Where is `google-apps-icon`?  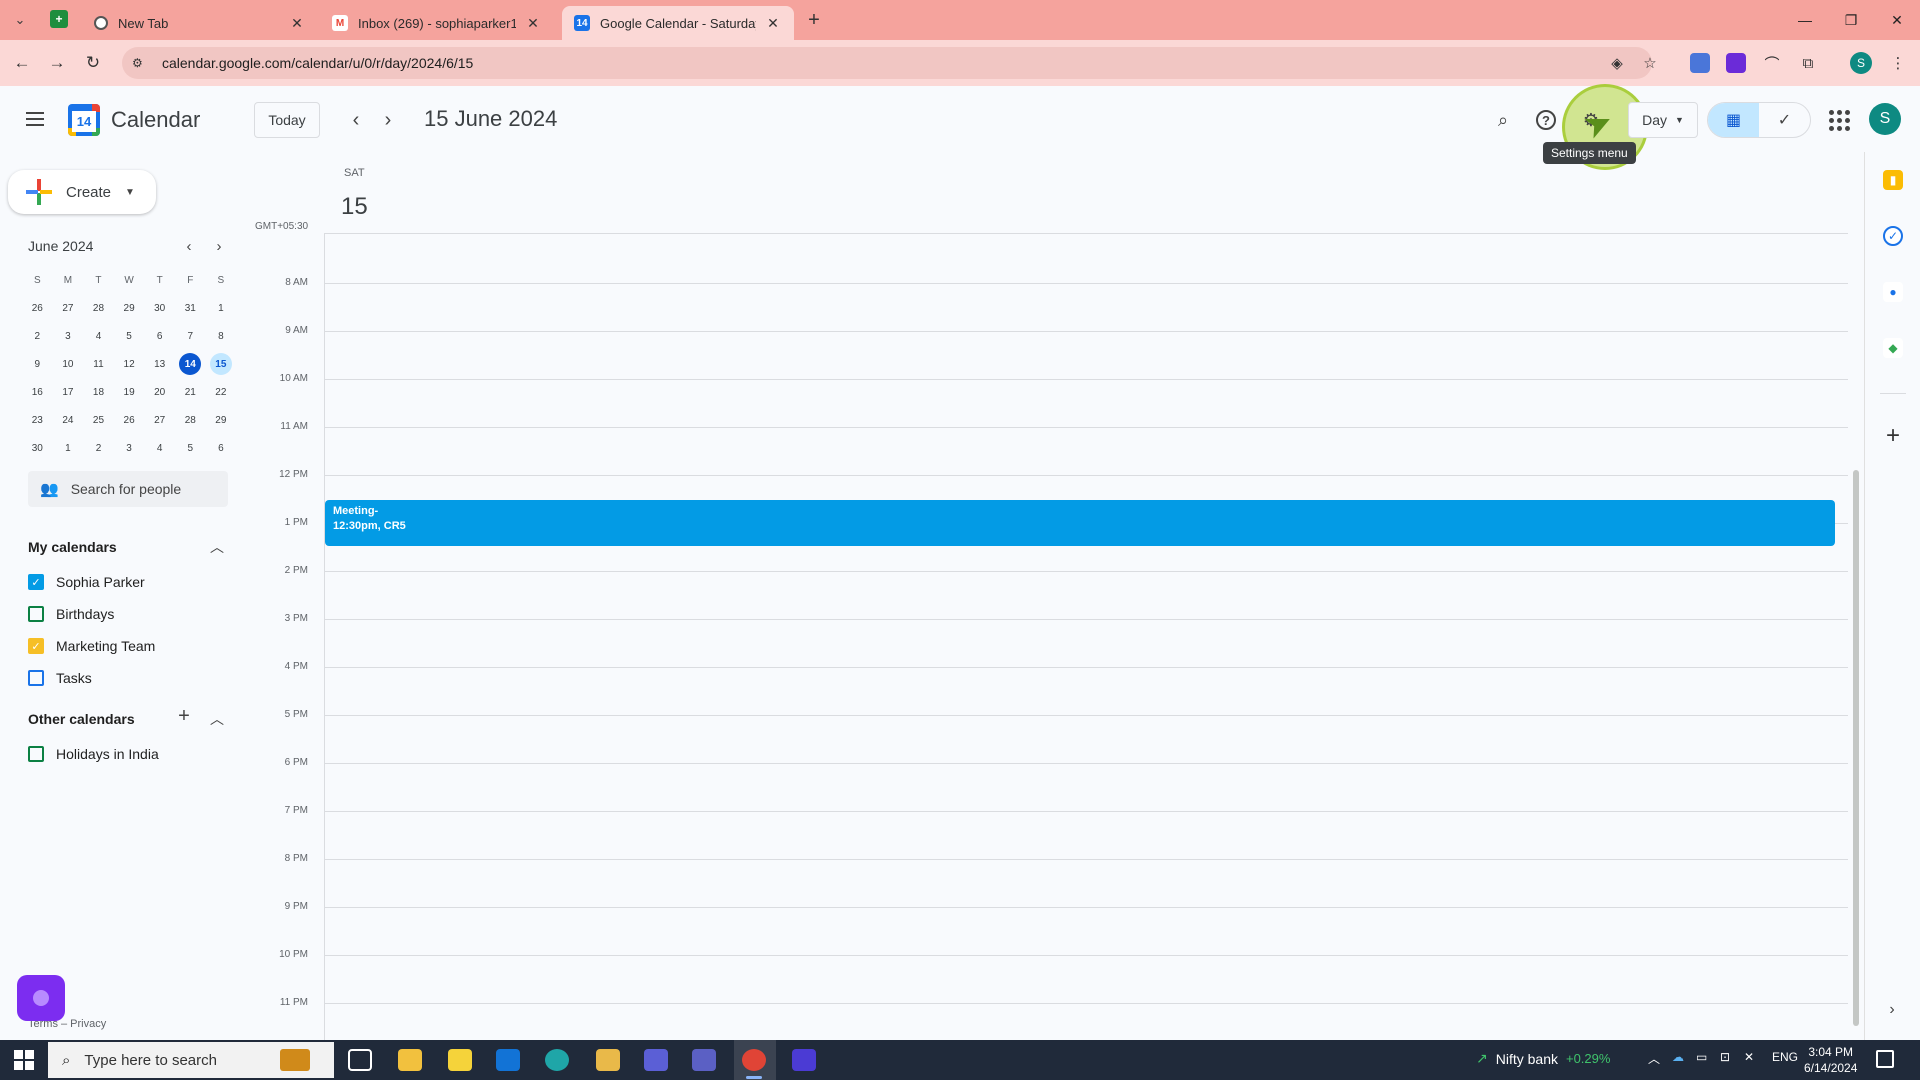
google-apps-icon is located at coordinates (1839, 120).